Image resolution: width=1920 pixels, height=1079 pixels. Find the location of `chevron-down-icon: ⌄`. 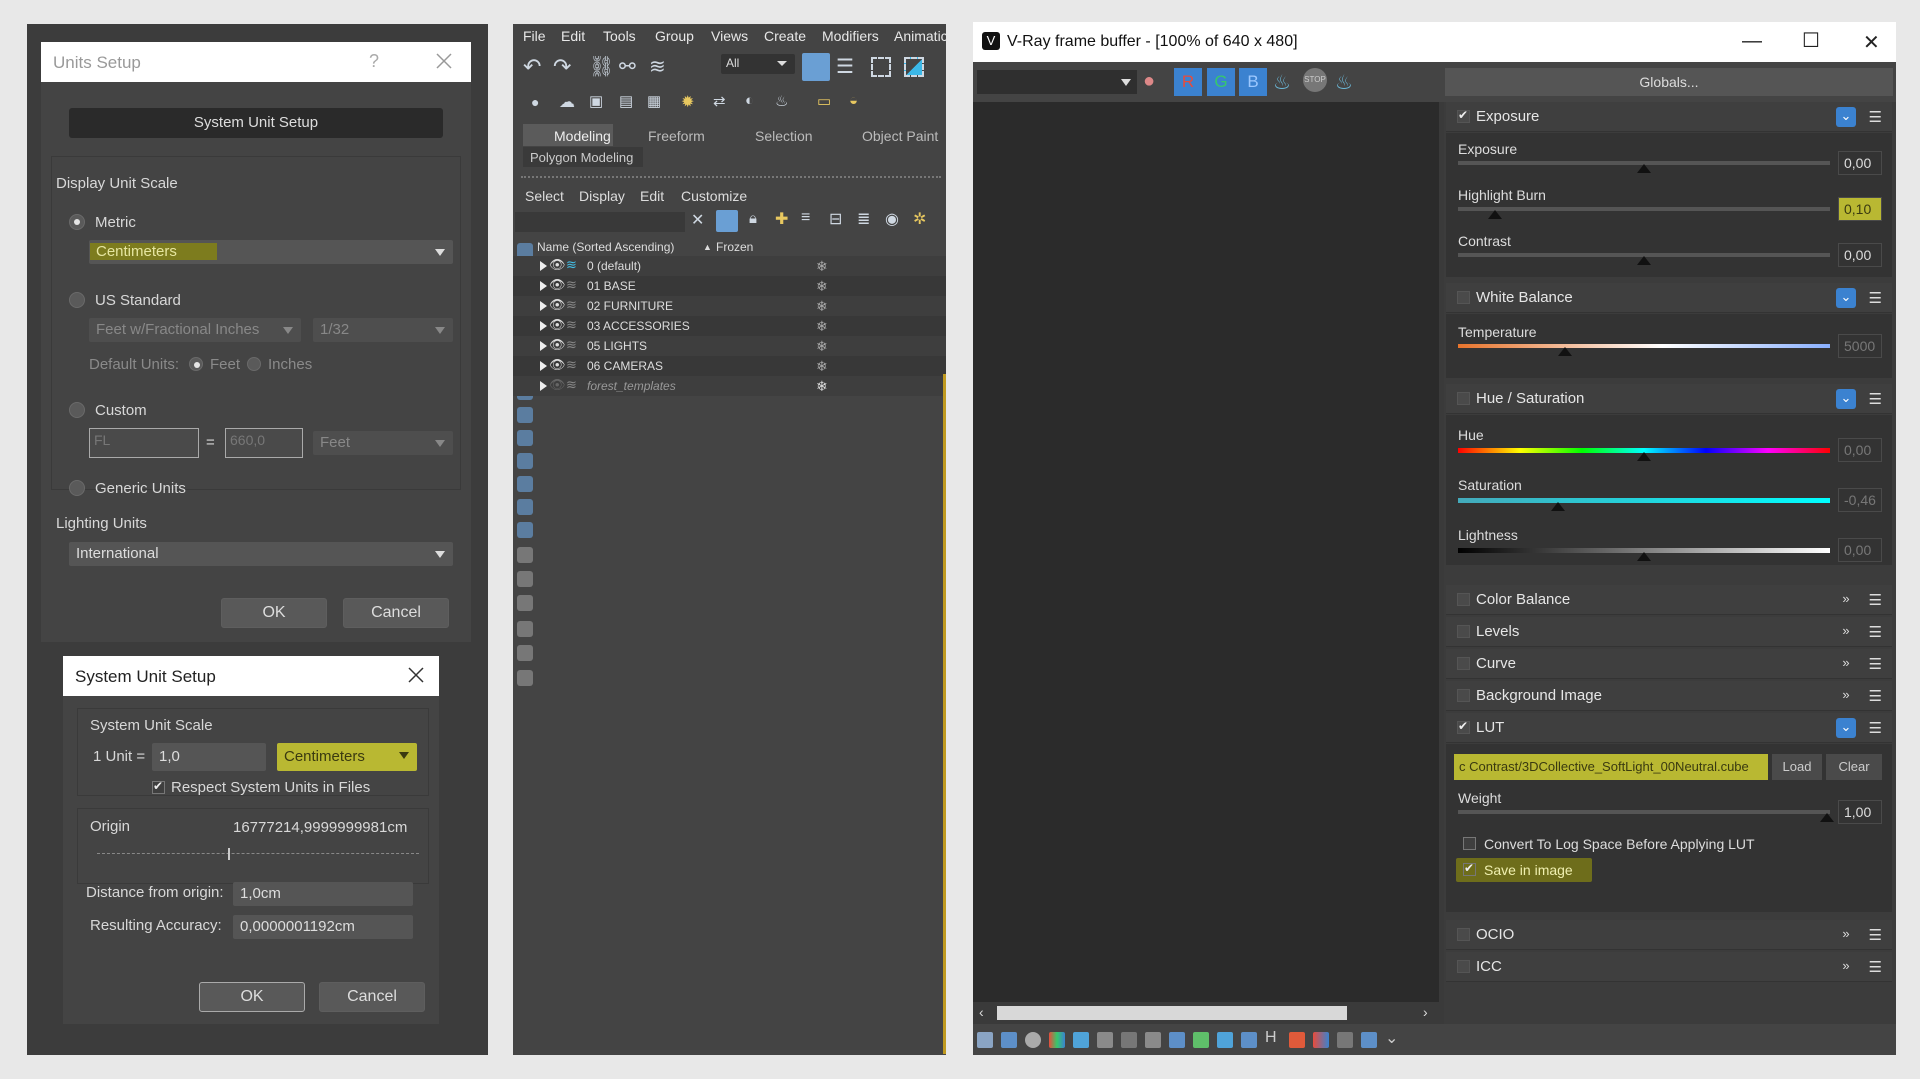

chevron-down-icon: ⌄ is located at coordinates (1391, 1038).